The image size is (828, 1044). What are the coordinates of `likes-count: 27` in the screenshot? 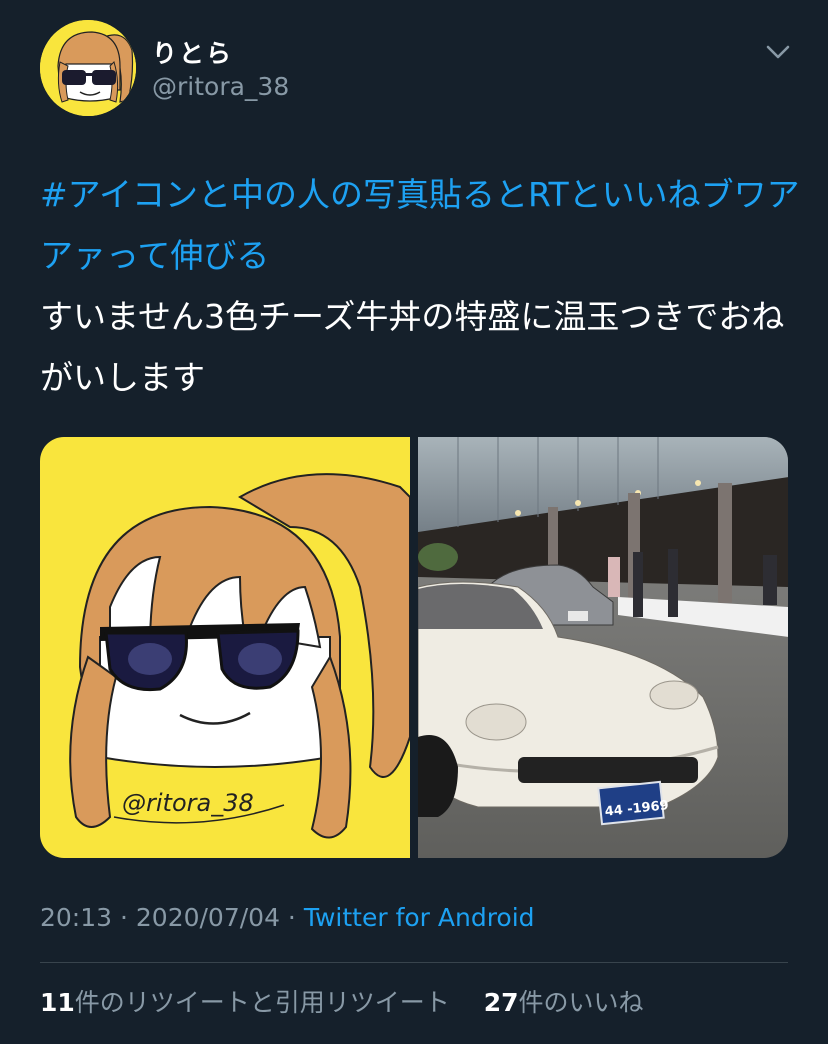 It's located at (501, 1002).